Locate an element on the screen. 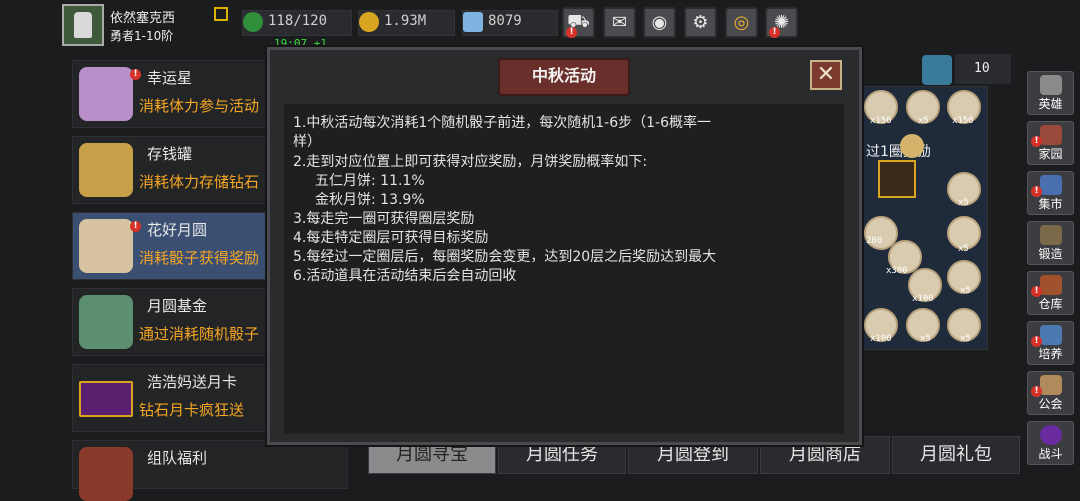 Image resolution: width=1080 pixels, height=501 pixels. mail-button: ✉ is located at coordinates (619, 22).